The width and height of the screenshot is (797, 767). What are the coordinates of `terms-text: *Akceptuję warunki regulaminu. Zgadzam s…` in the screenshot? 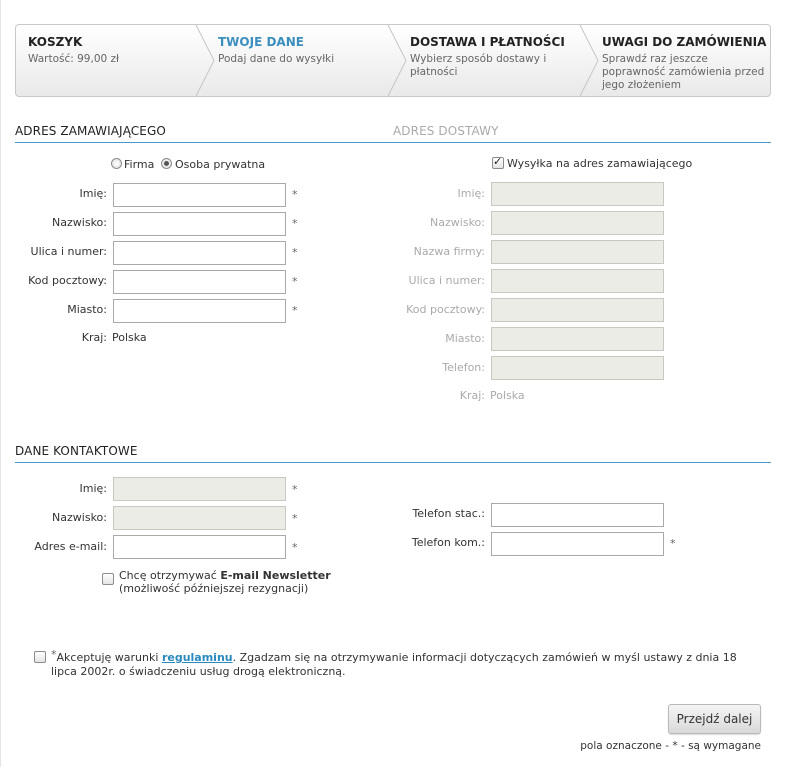 It's located at (401, 663).